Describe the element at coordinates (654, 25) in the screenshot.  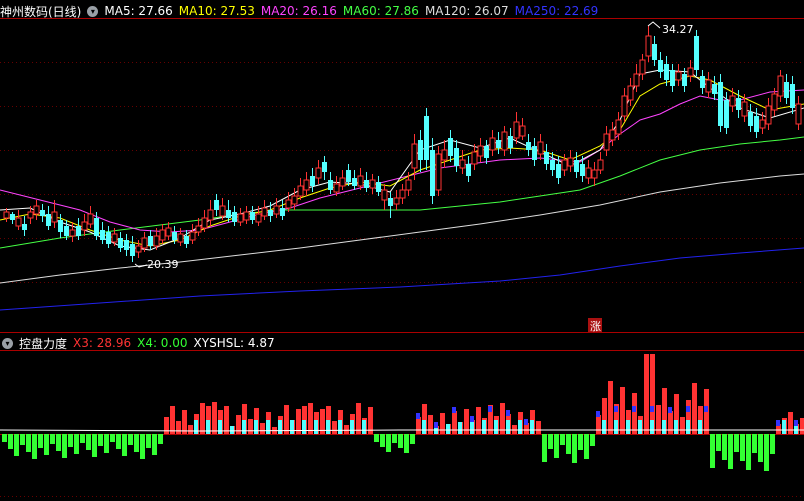
I see `high-marker` at that location.